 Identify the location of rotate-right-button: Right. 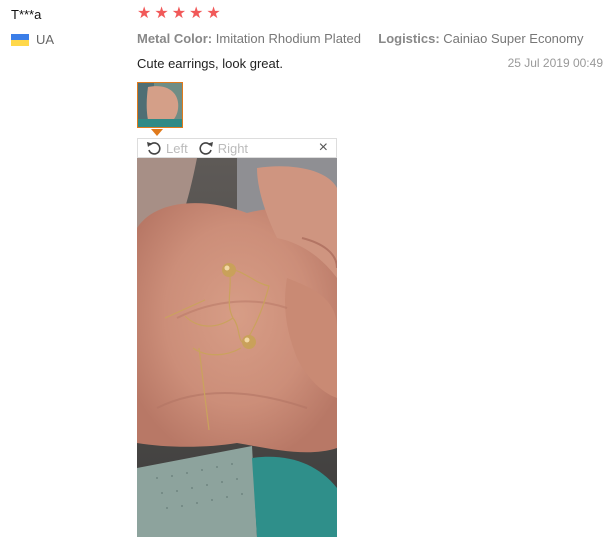
(223, 148).